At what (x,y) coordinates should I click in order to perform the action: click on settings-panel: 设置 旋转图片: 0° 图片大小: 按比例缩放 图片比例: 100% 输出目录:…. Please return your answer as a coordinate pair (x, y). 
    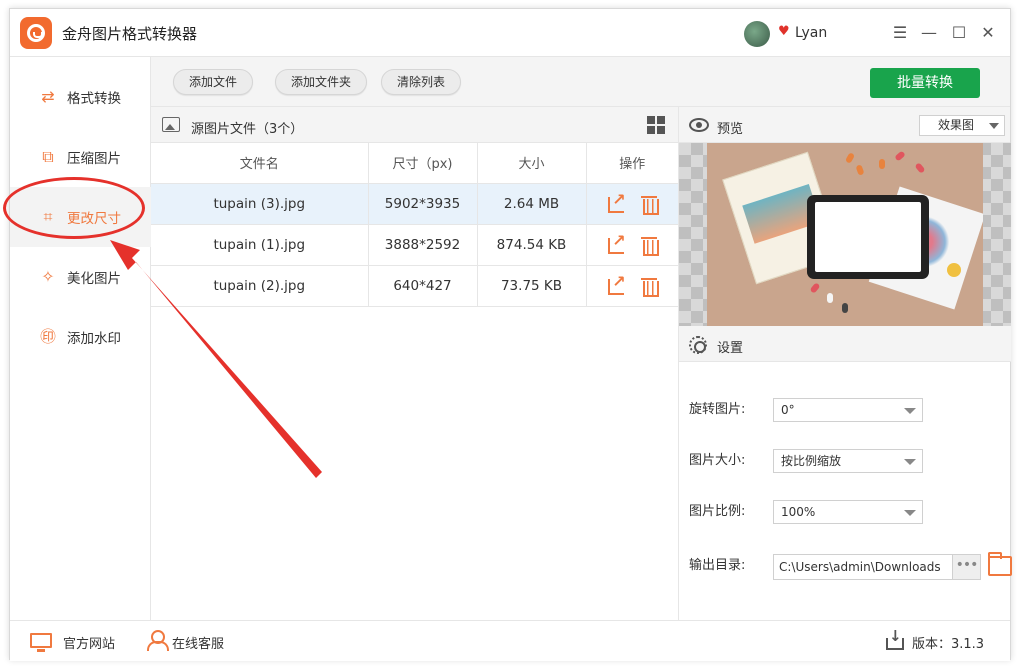
    Looking at the image, I should click on (845, 473).